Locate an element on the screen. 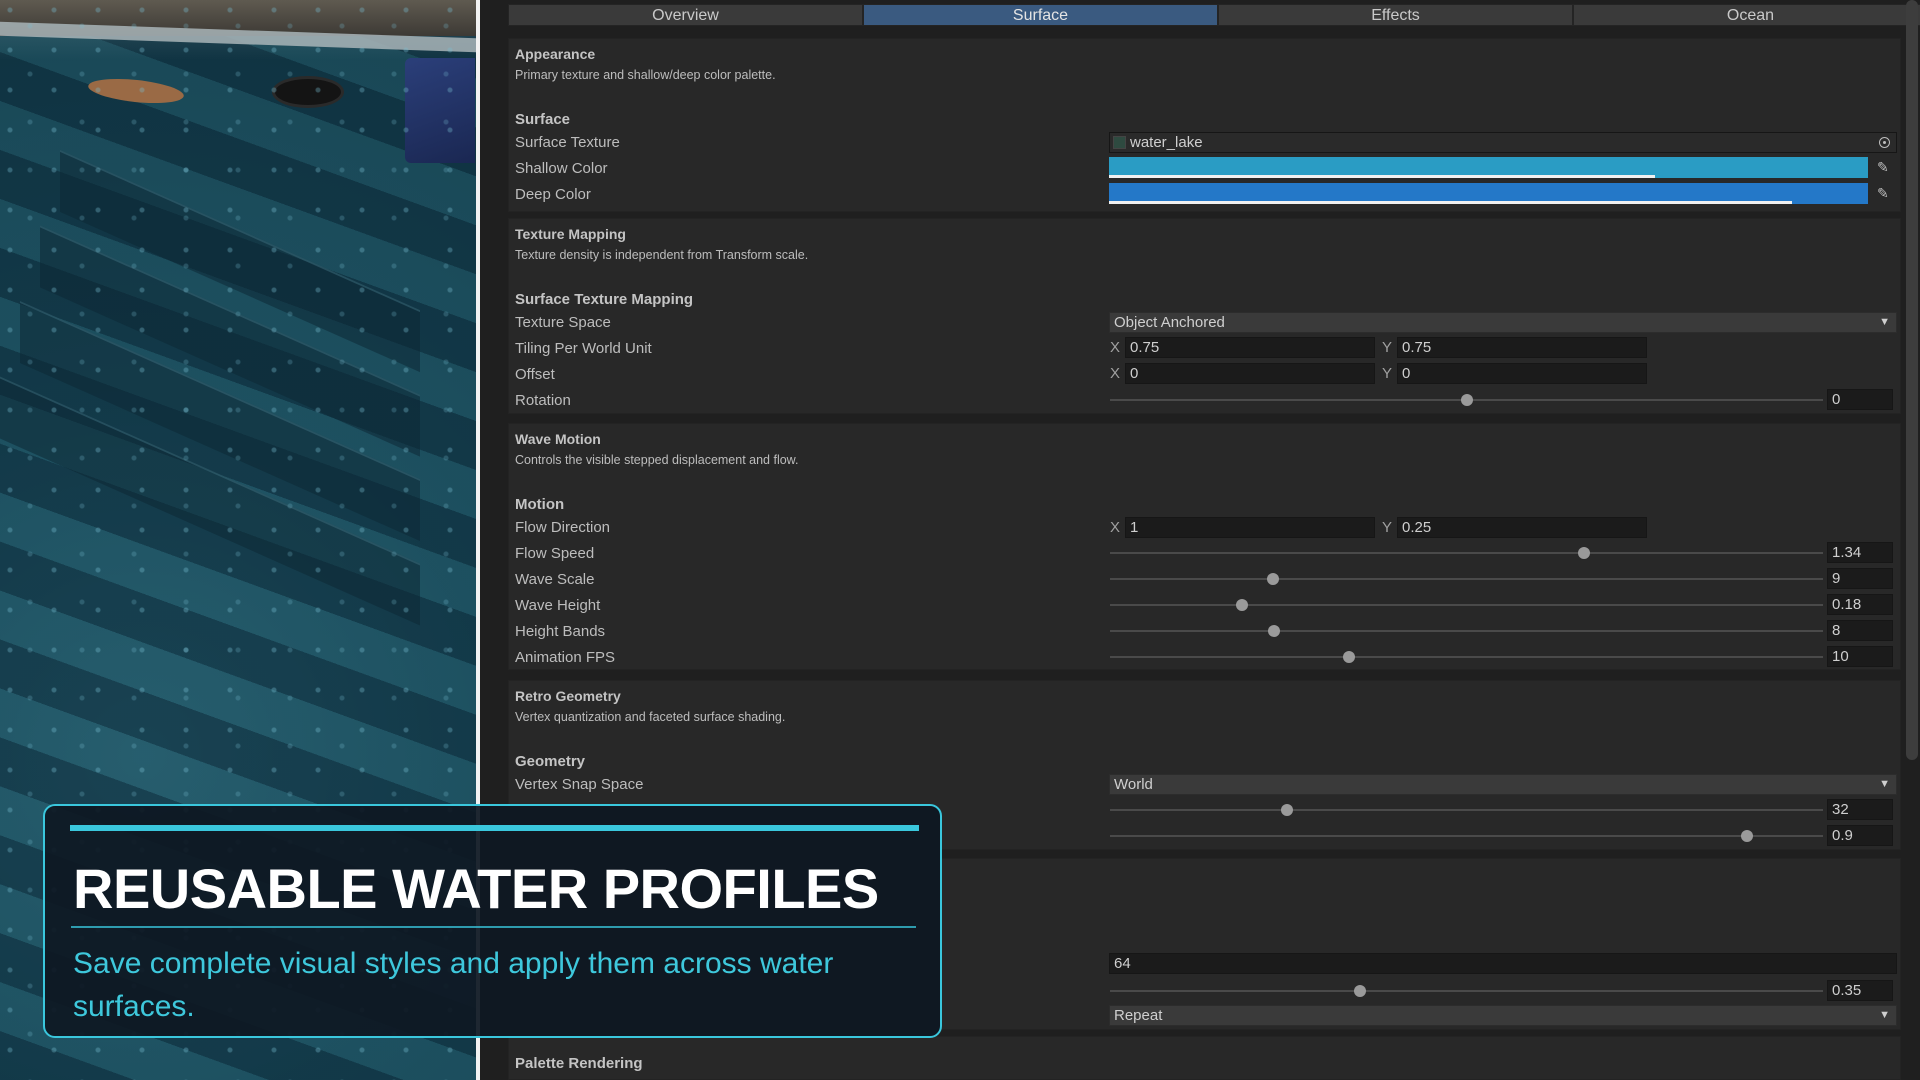  animation-fps-value: 10 is located at coordinates (1860, 656).